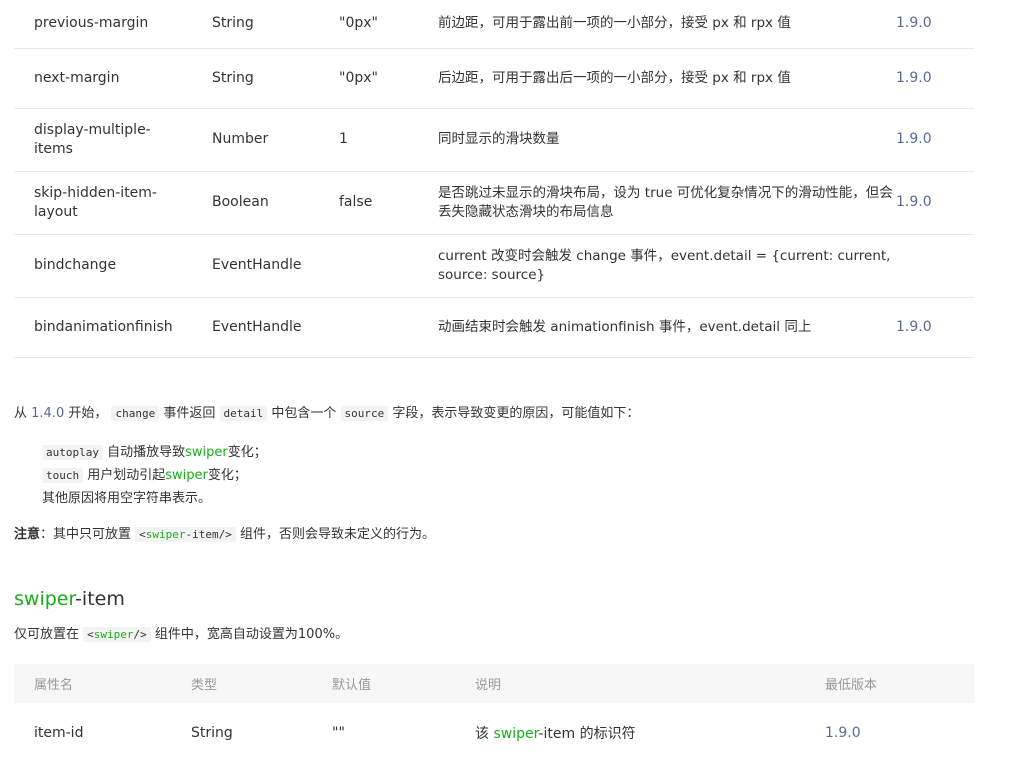 The height and width of the screenshot is (763, 1028). I want to click on attr-name: display-multiple-items, so click(113, 140).